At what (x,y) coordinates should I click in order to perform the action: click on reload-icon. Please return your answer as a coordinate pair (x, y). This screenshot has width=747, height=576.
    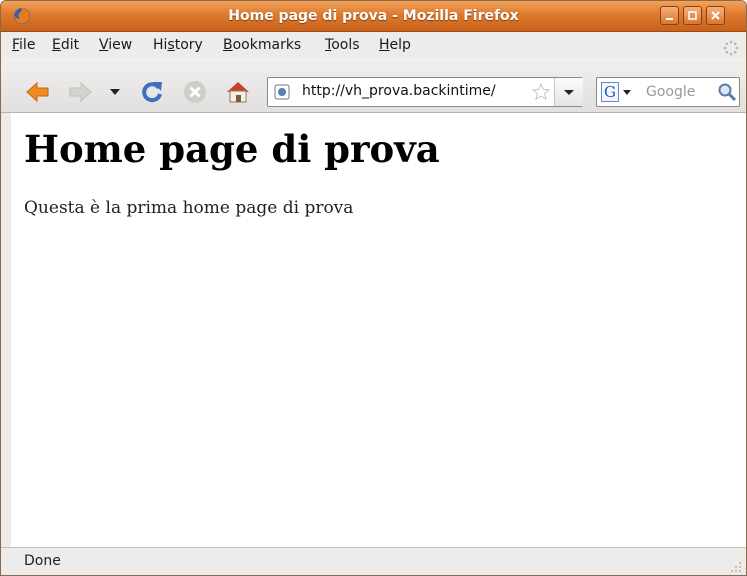
    Looking at the image, I should click on (152, 92).